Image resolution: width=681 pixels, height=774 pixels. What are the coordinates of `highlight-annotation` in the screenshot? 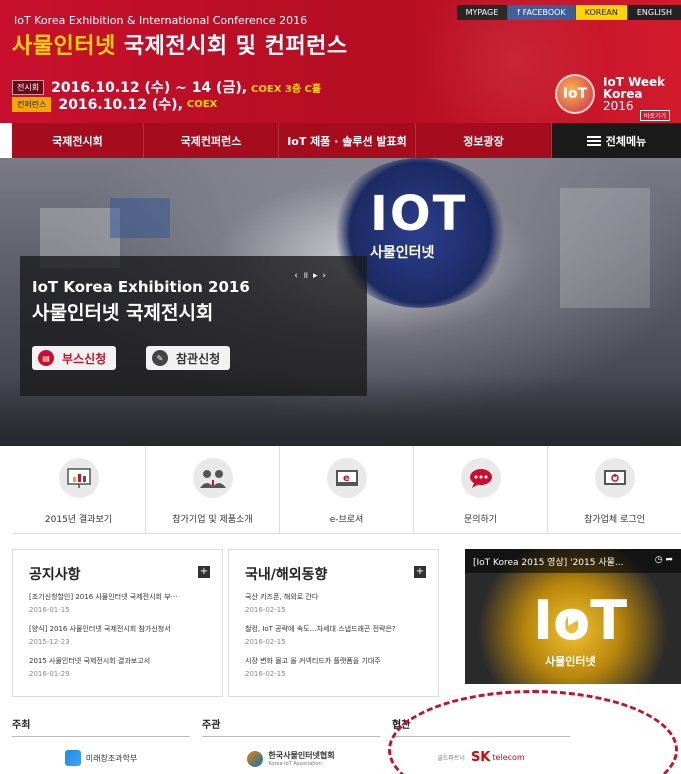 It's located at (533, 732).